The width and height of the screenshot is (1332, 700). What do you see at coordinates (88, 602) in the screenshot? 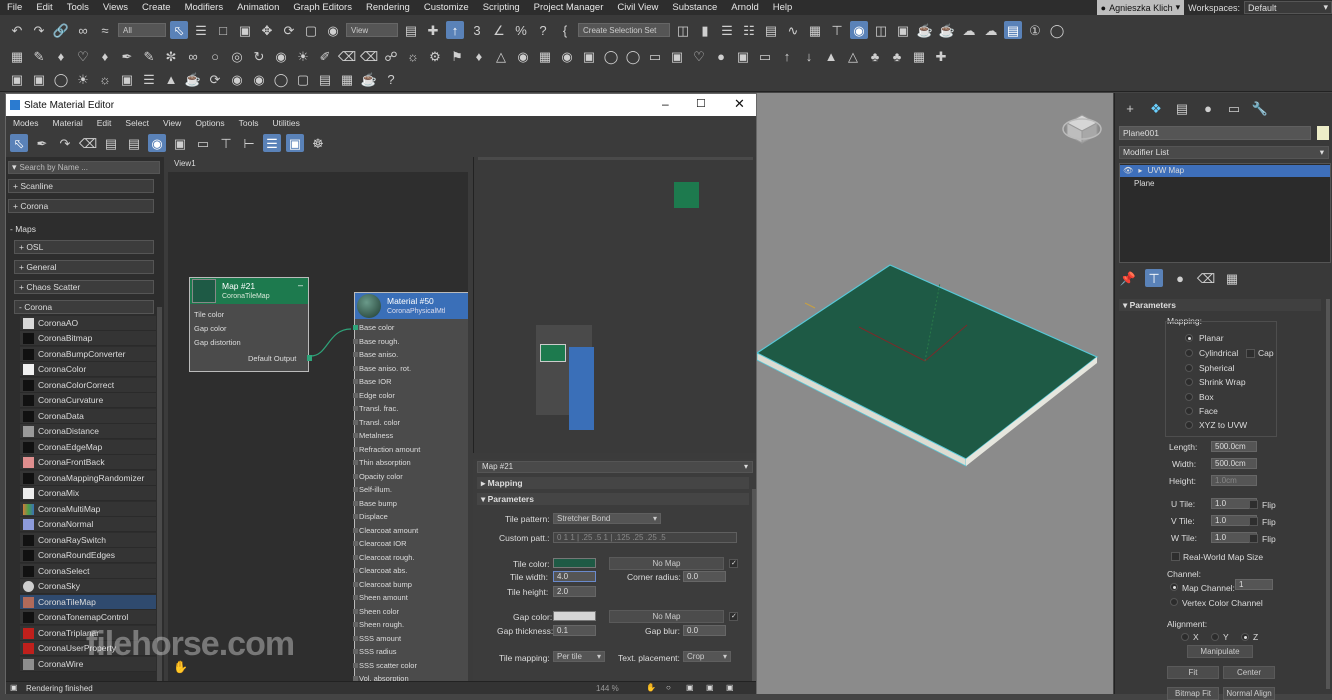
I see `list-item: CoronaTileMap` at bounding box center [88, 602].